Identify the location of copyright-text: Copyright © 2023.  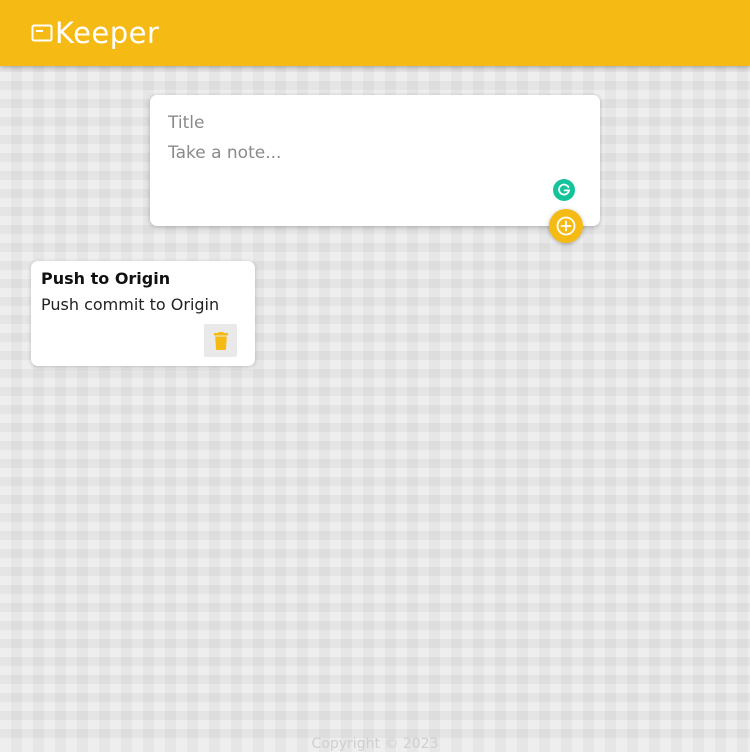
(375, 744).